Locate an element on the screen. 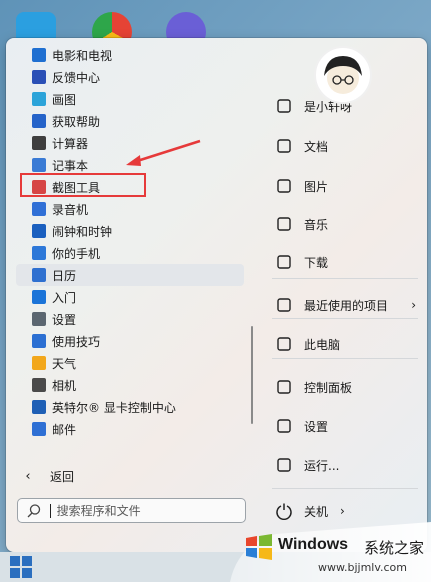 The image size is (431, 582). calculator-icon is located at coordinates (39, 143).